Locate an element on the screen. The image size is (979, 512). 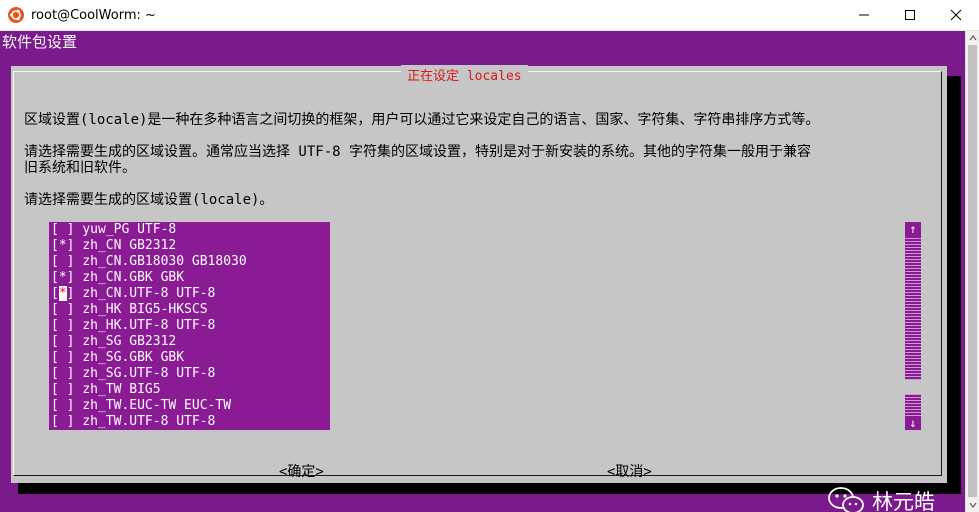
close-icon is located at coordinates (956, 15).